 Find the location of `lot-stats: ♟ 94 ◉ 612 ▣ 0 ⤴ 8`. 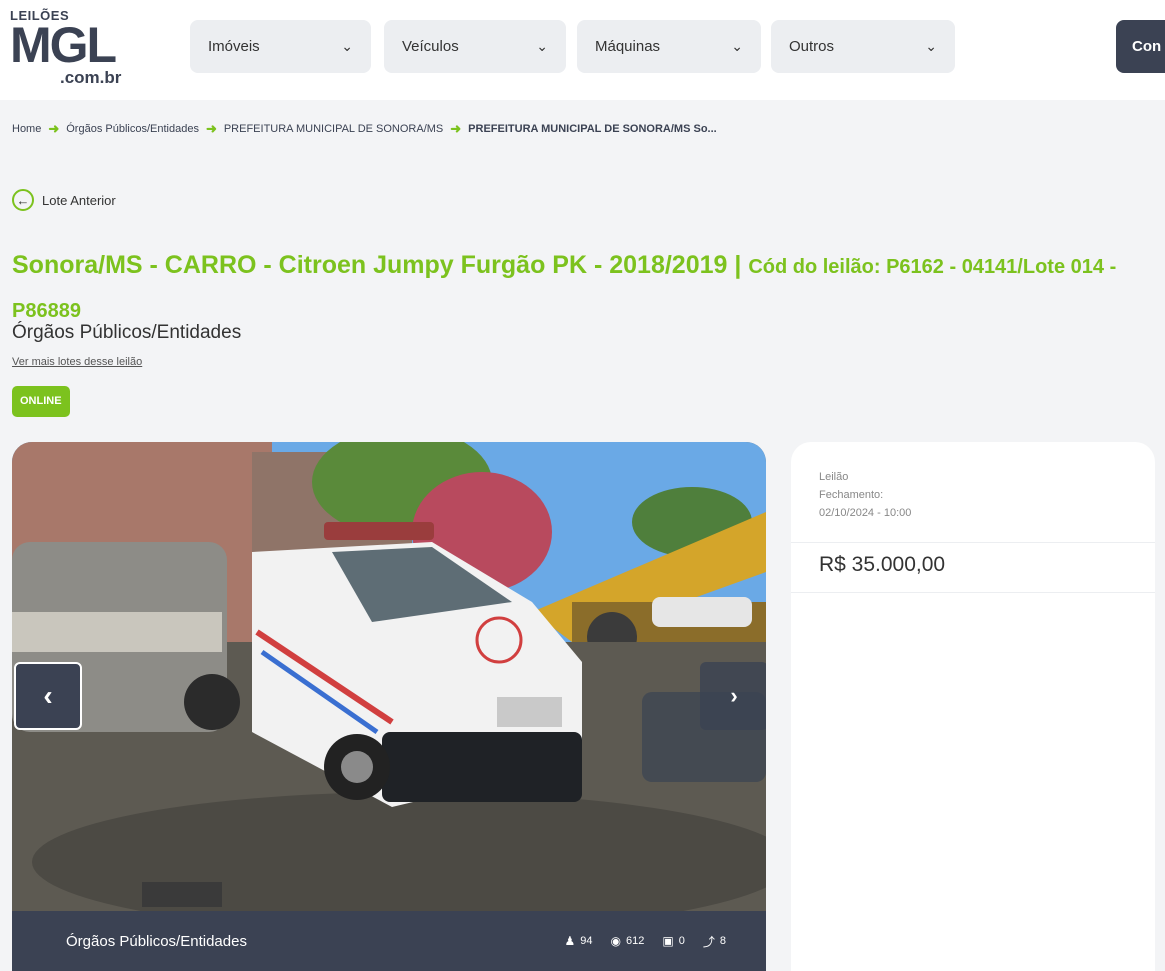

lot-stats: ♟ 94 ◉ 612 ▣ 0 ⤴ 8 is located at coordinates (645, 941).